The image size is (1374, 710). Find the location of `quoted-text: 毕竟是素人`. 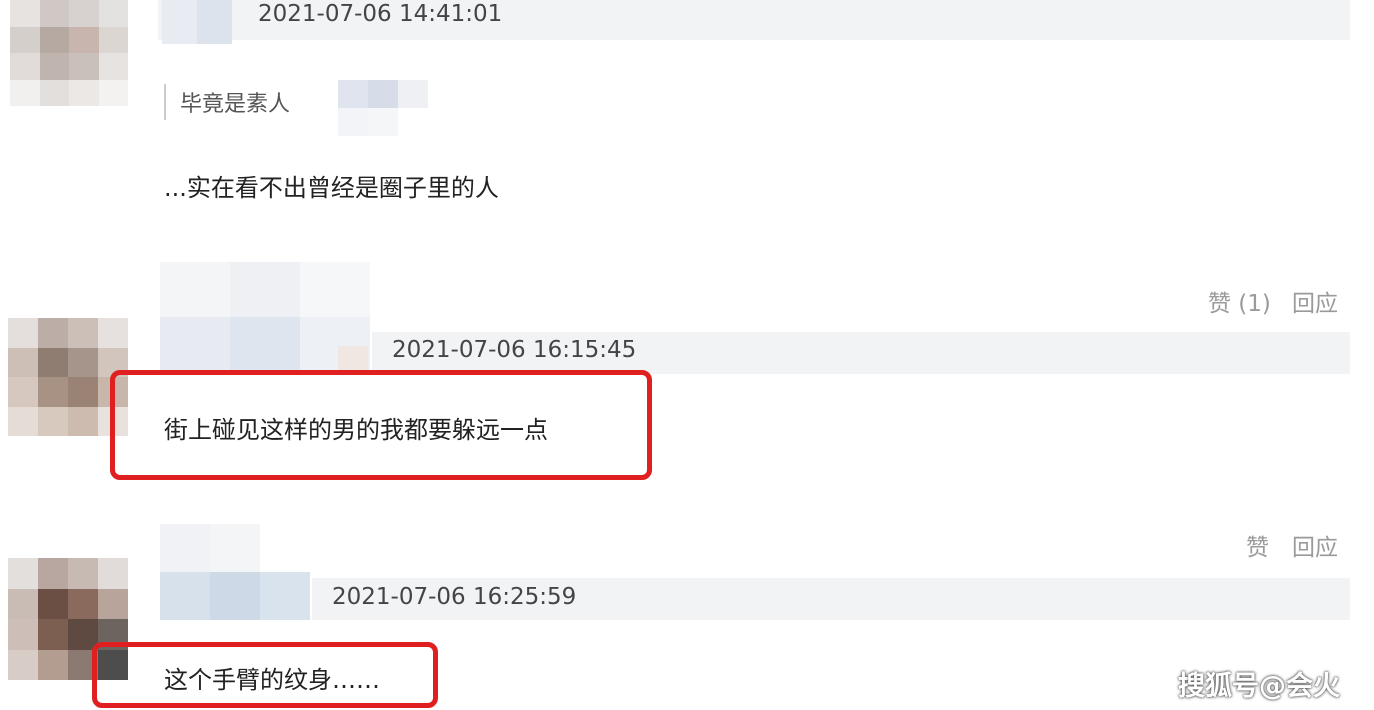

quoted-text: 毕竟是素人 is located at coordinates (235, 104).